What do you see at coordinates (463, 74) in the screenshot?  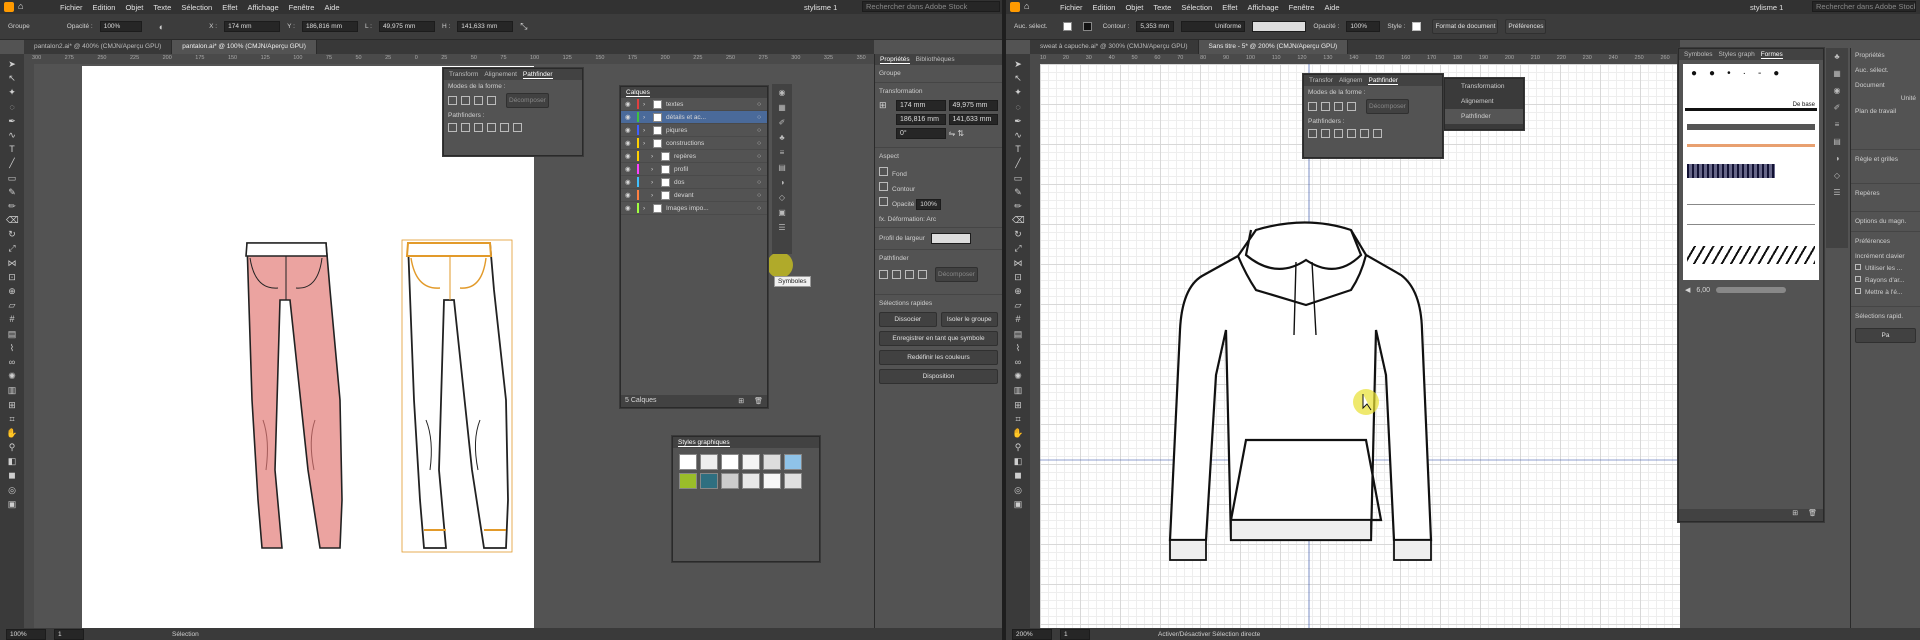 I see `tab-transform: Transform` at bounding box center [463, 74].